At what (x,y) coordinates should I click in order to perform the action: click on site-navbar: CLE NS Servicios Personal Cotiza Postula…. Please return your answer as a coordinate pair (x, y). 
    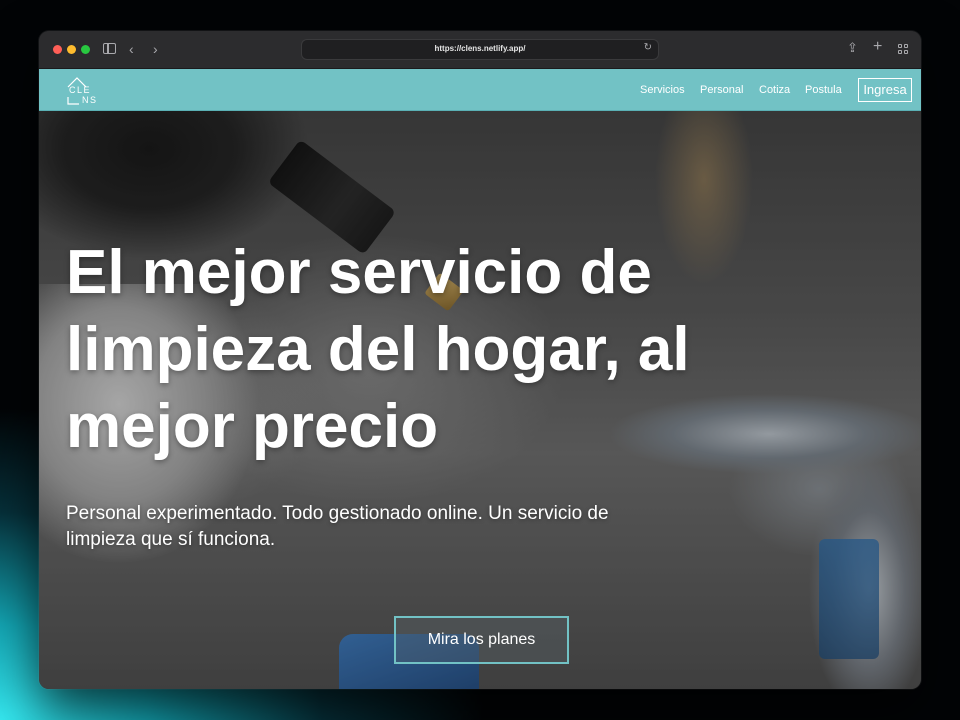
    Looking at the image, I should click on (480, 90).